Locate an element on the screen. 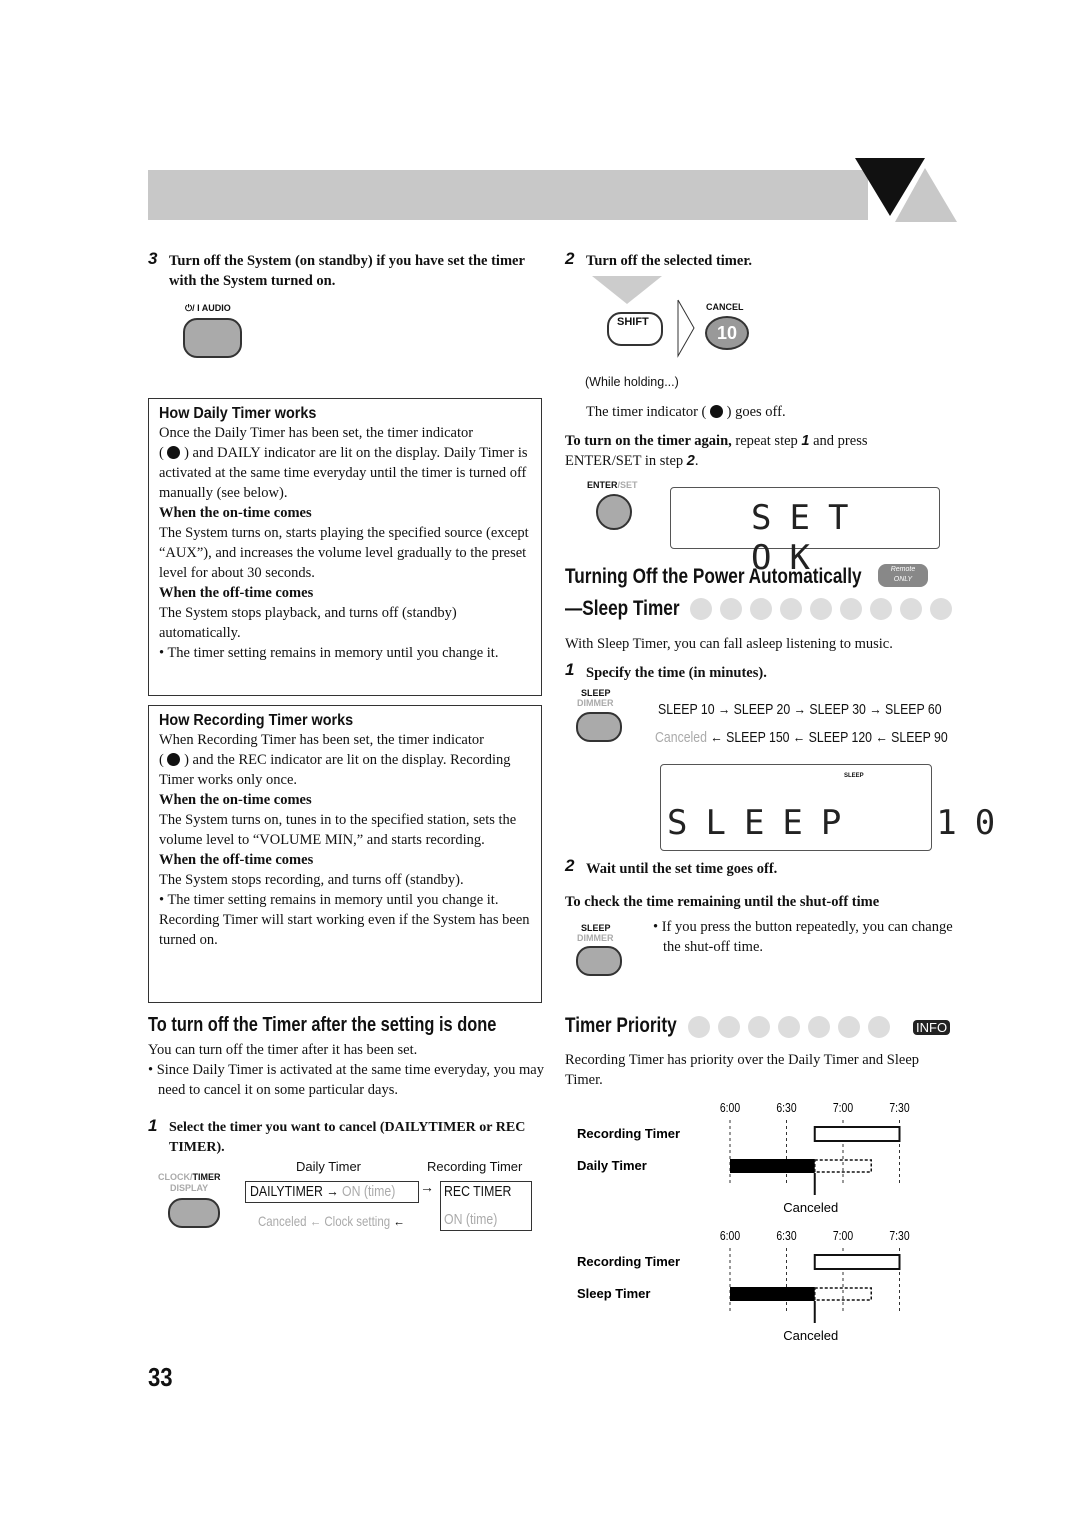  info-badge: INFO is located at coordinates (932, 1027).